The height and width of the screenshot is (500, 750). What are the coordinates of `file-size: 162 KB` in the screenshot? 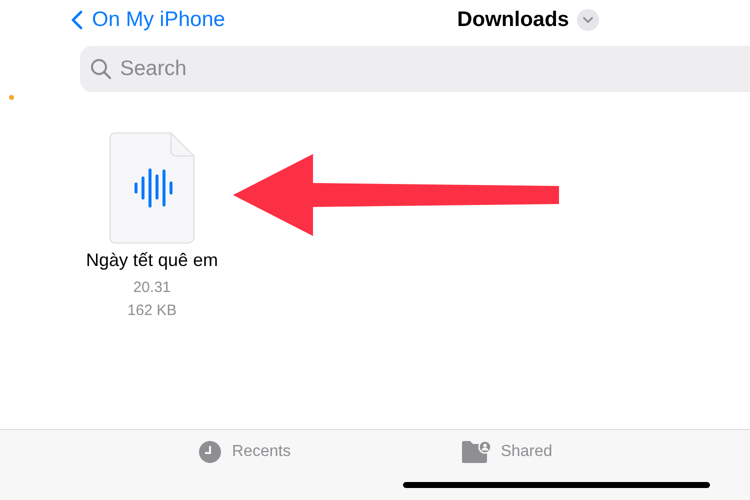 It's located at (152, 310).